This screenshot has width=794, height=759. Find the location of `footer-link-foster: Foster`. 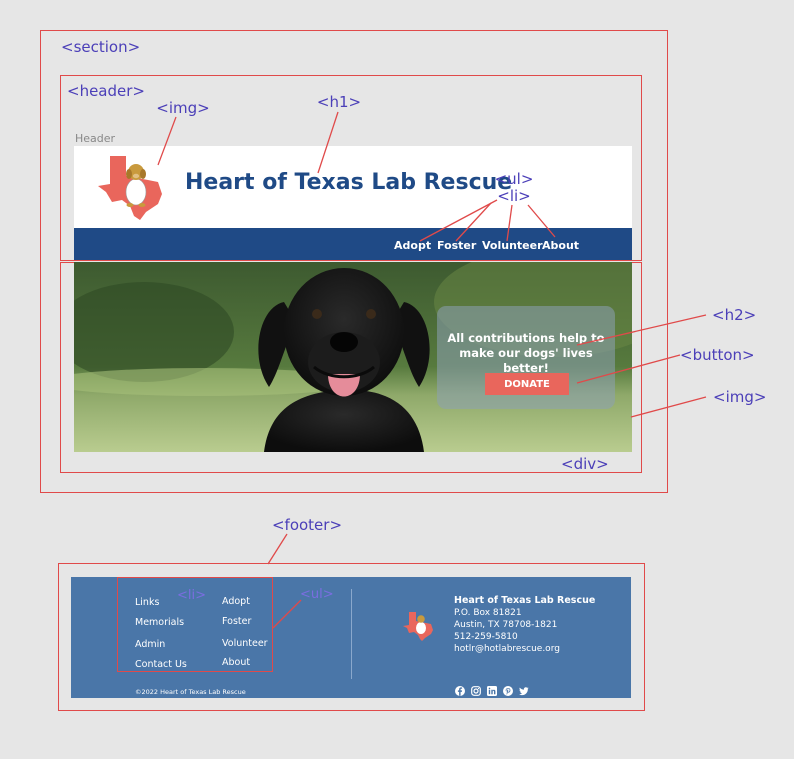

footer-link-foster: Foster is located at coordinates (236, 621).